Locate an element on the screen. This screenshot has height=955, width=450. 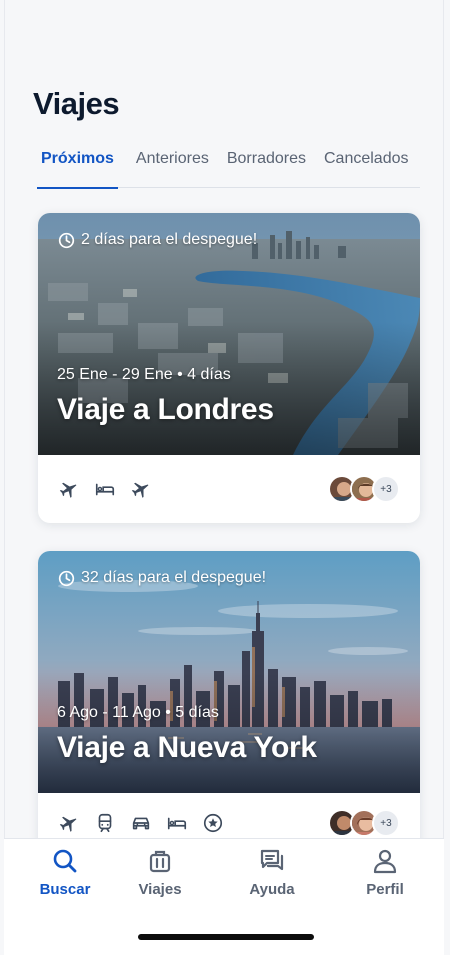
nav-label: Buscar is located at coordinates (65, 889).